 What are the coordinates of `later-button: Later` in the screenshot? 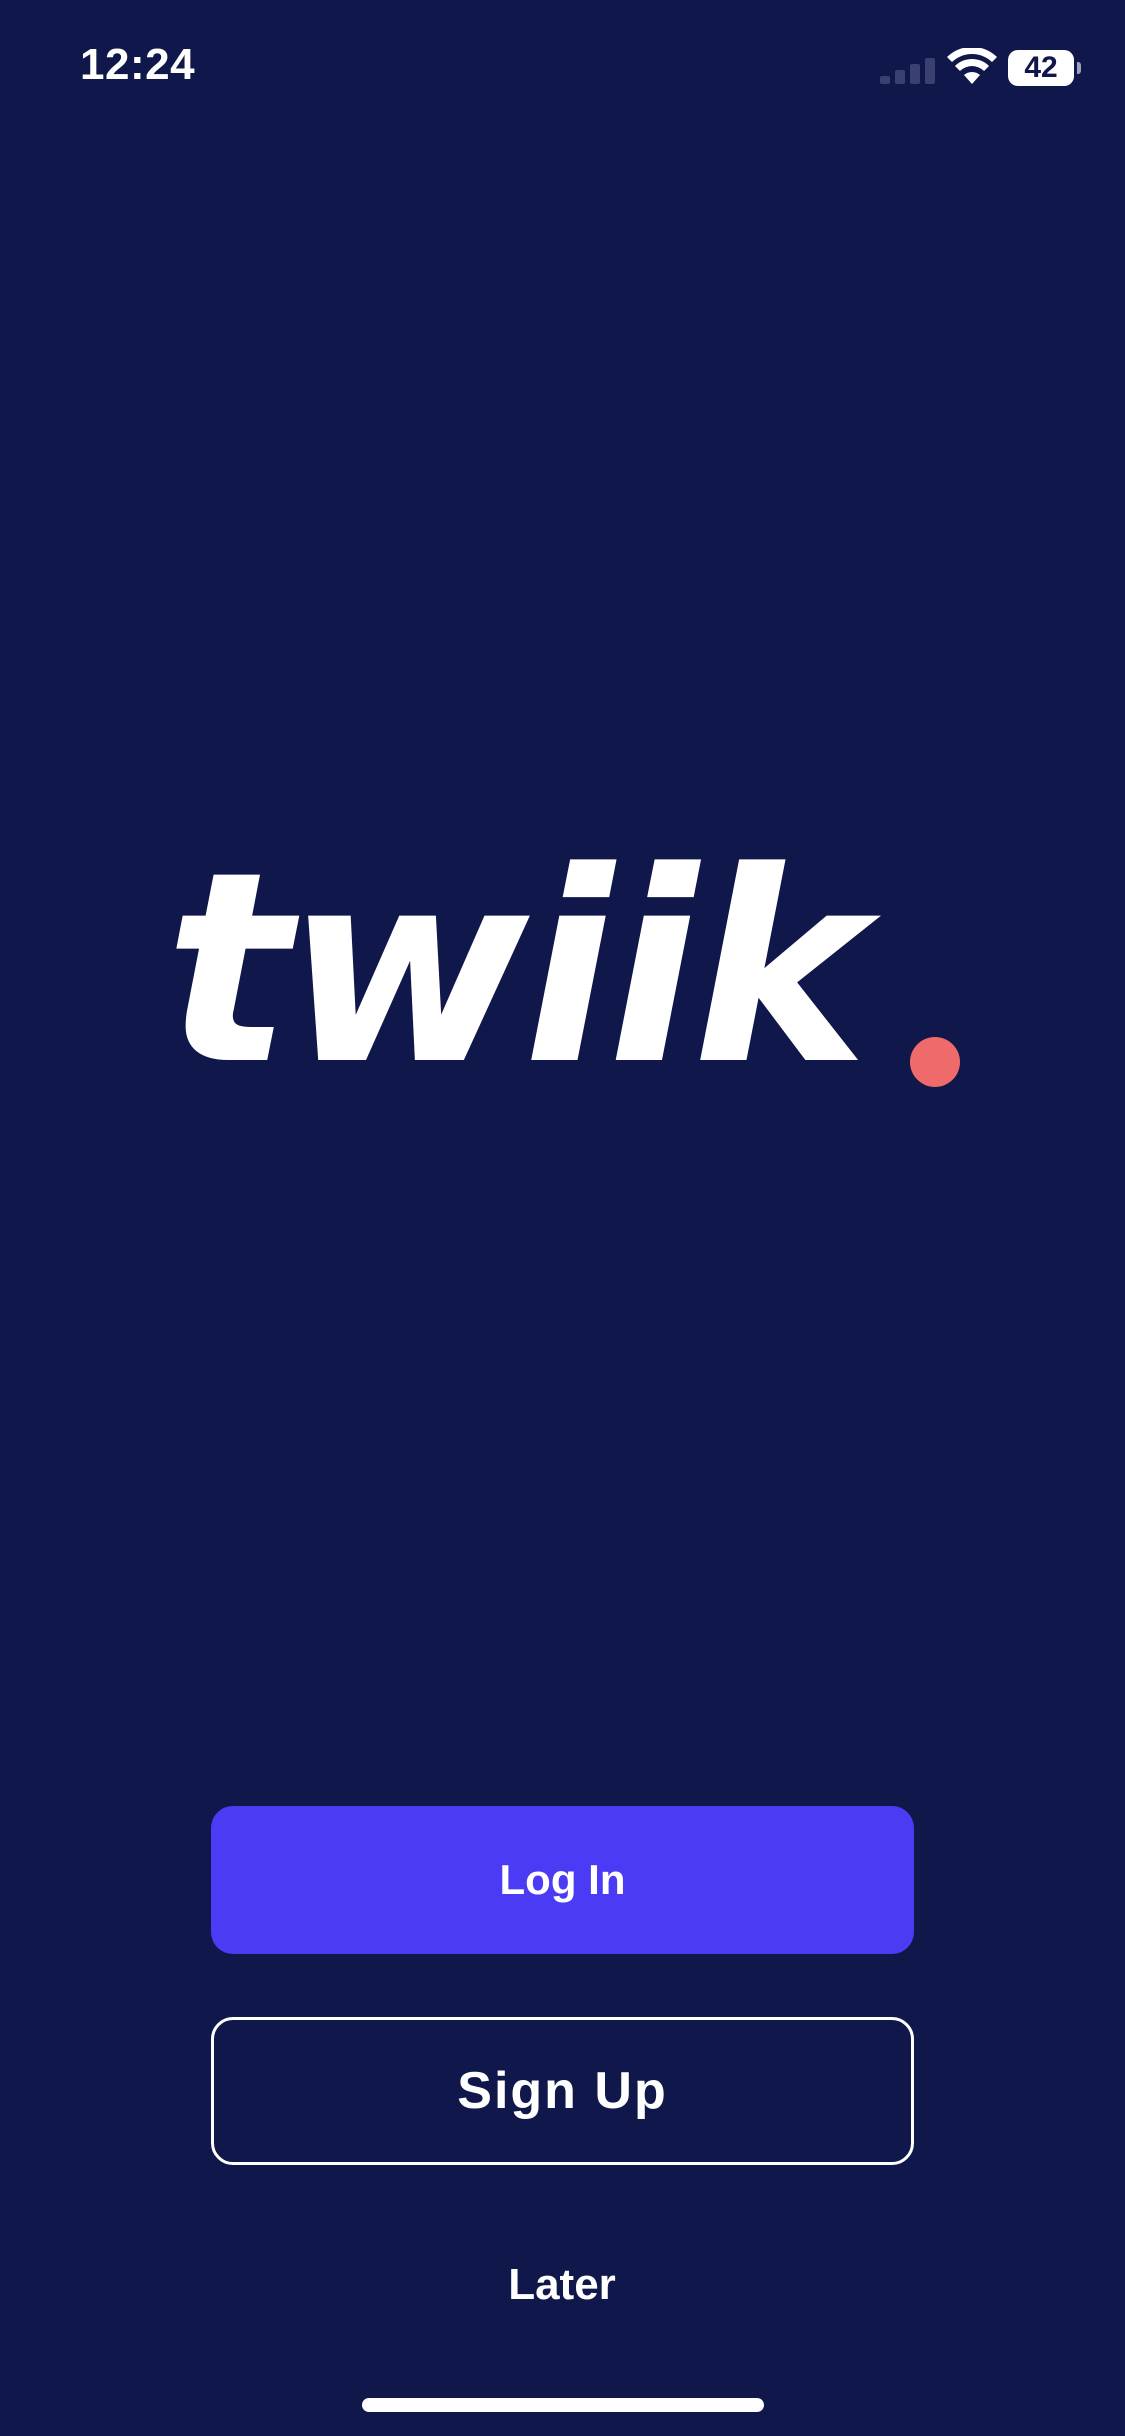 It's located at (562, 2285).